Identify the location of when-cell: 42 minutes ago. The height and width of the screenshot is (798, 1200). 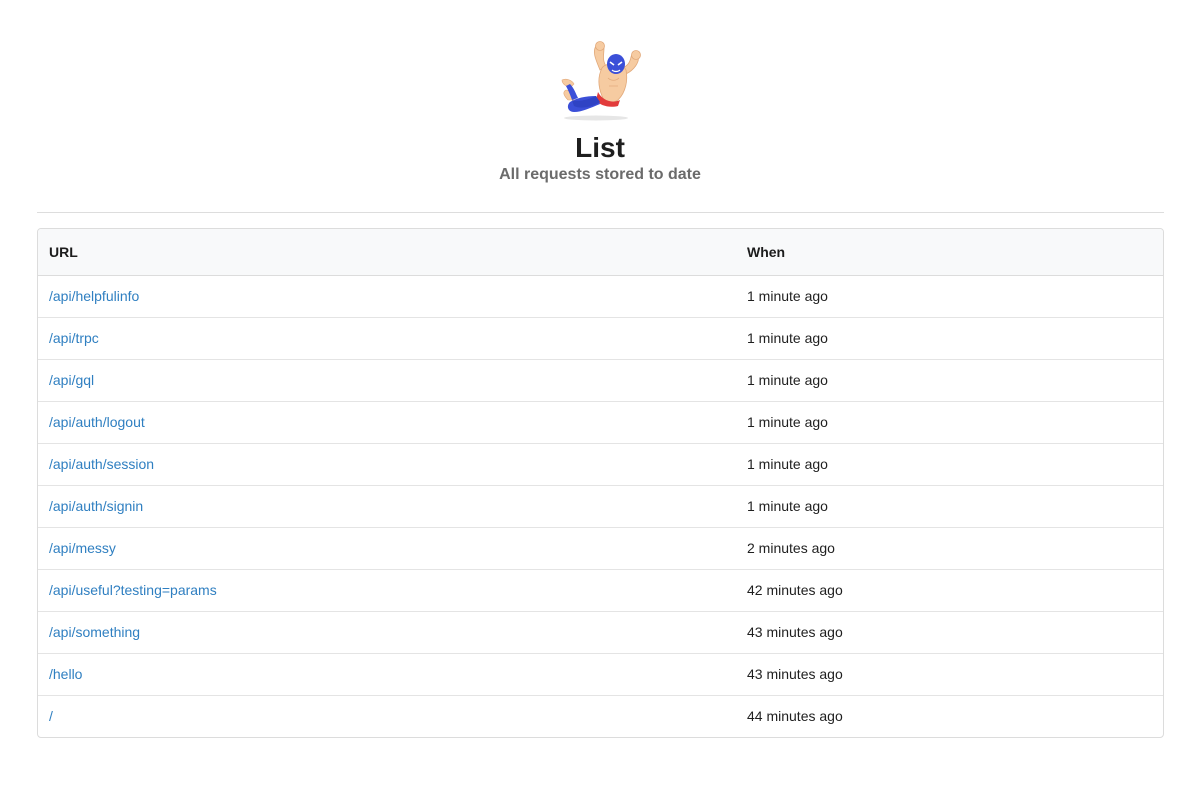
(795, 590).